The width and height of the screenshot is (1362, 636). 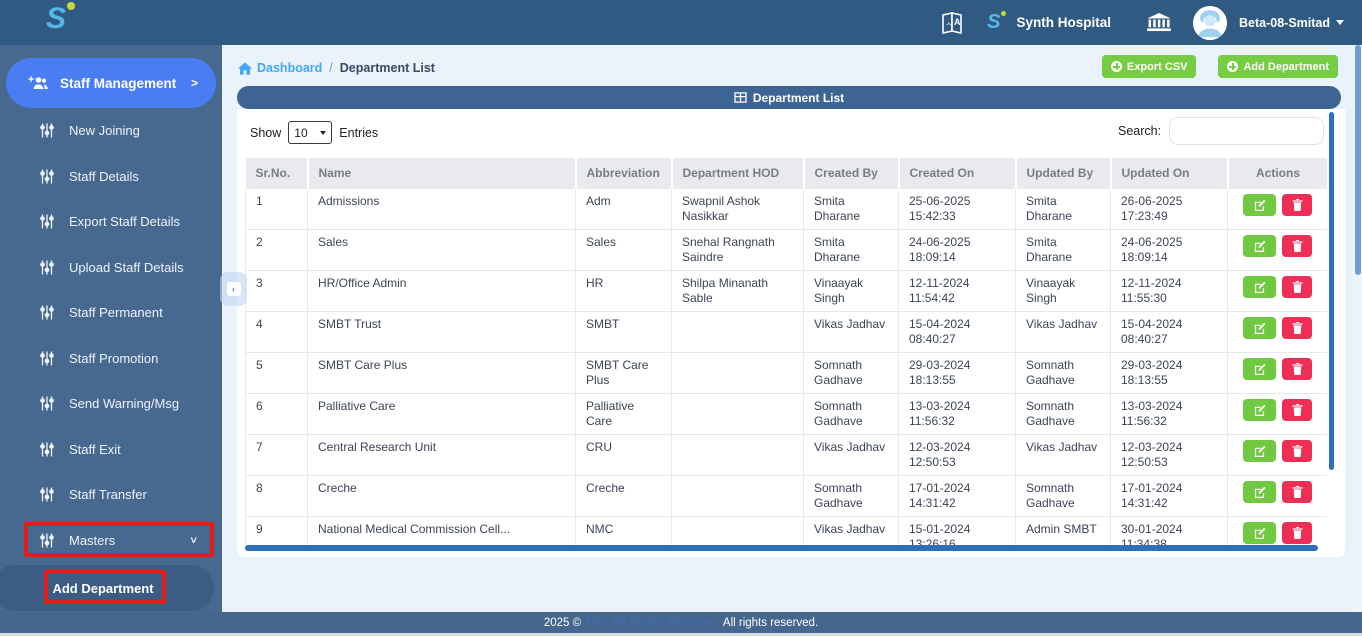 I want to click on cell-sr: 2, so click(x=276, y=250).